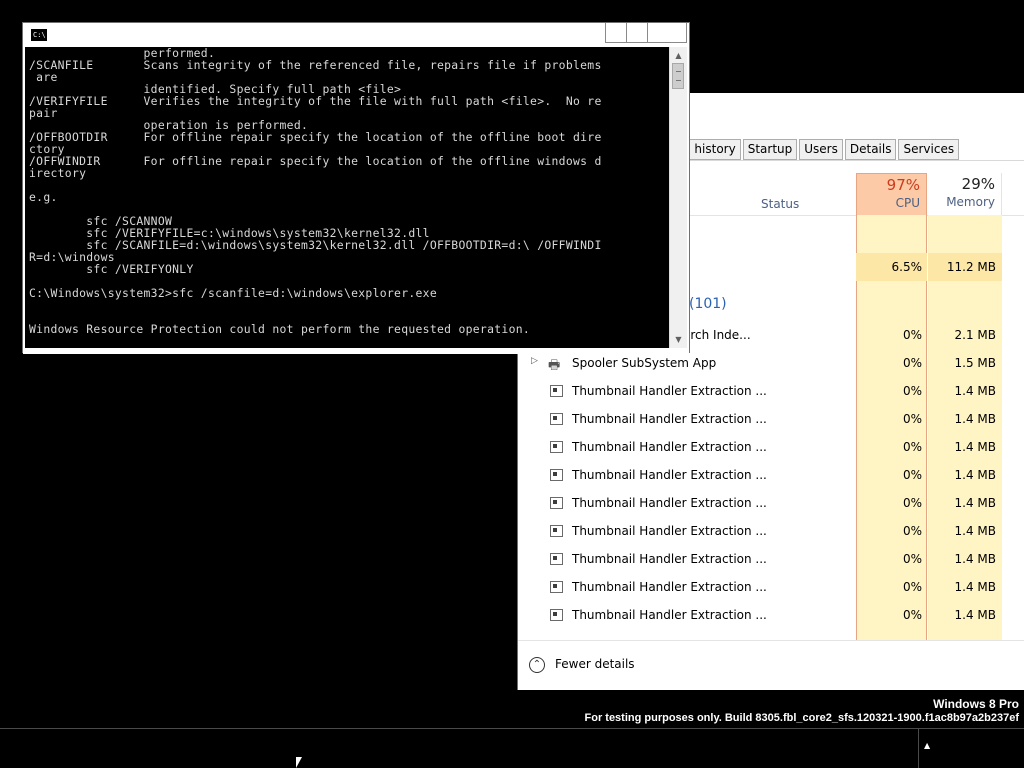  What do you see at coordinates (971, 267) in the screenshot?
I see `group-memory-value: 11.2 MB` at bounding box center [971, 267].